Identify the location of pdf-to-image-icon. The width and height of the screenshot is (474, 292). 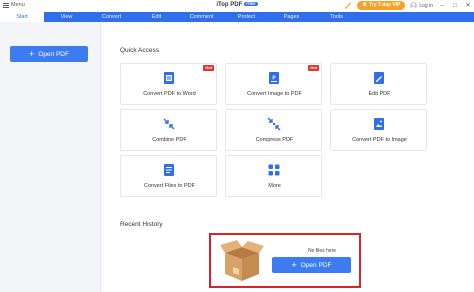
(379, 124).